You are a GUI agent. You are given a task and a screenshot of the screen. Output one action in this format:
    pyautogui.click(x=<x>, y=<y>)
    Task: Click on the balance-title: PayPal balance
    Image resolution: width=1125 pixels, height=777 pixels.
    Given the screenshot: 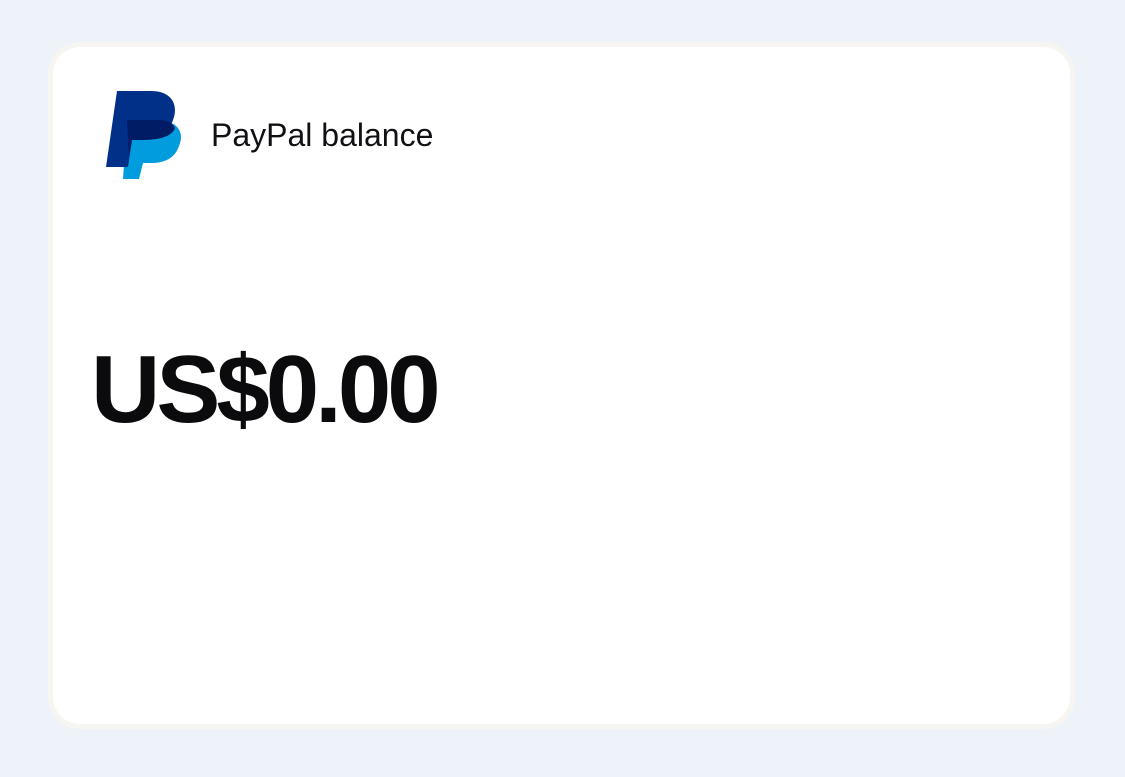 What is the action you would take?
    pyautogui.click(x=322, y=135)
    